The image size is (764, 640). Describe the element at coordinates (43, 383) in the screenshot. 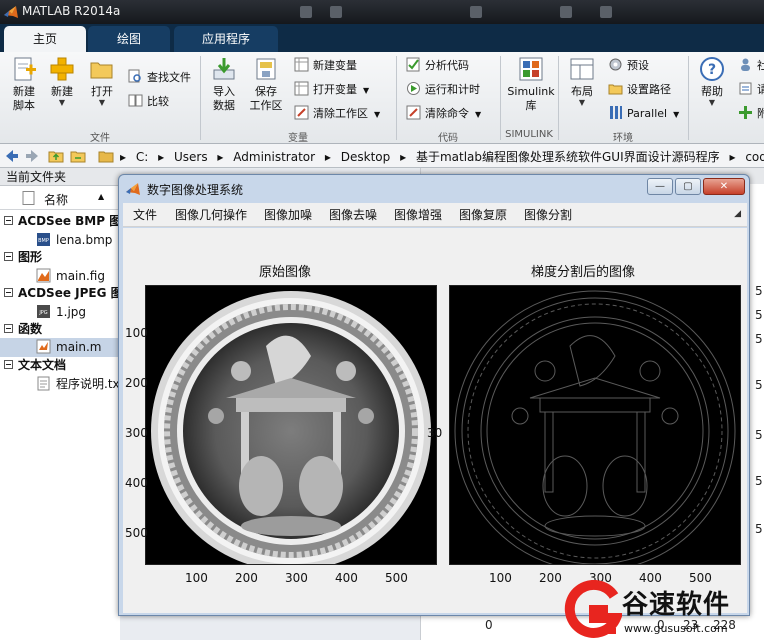

I see `txt-file-icon` at that location.